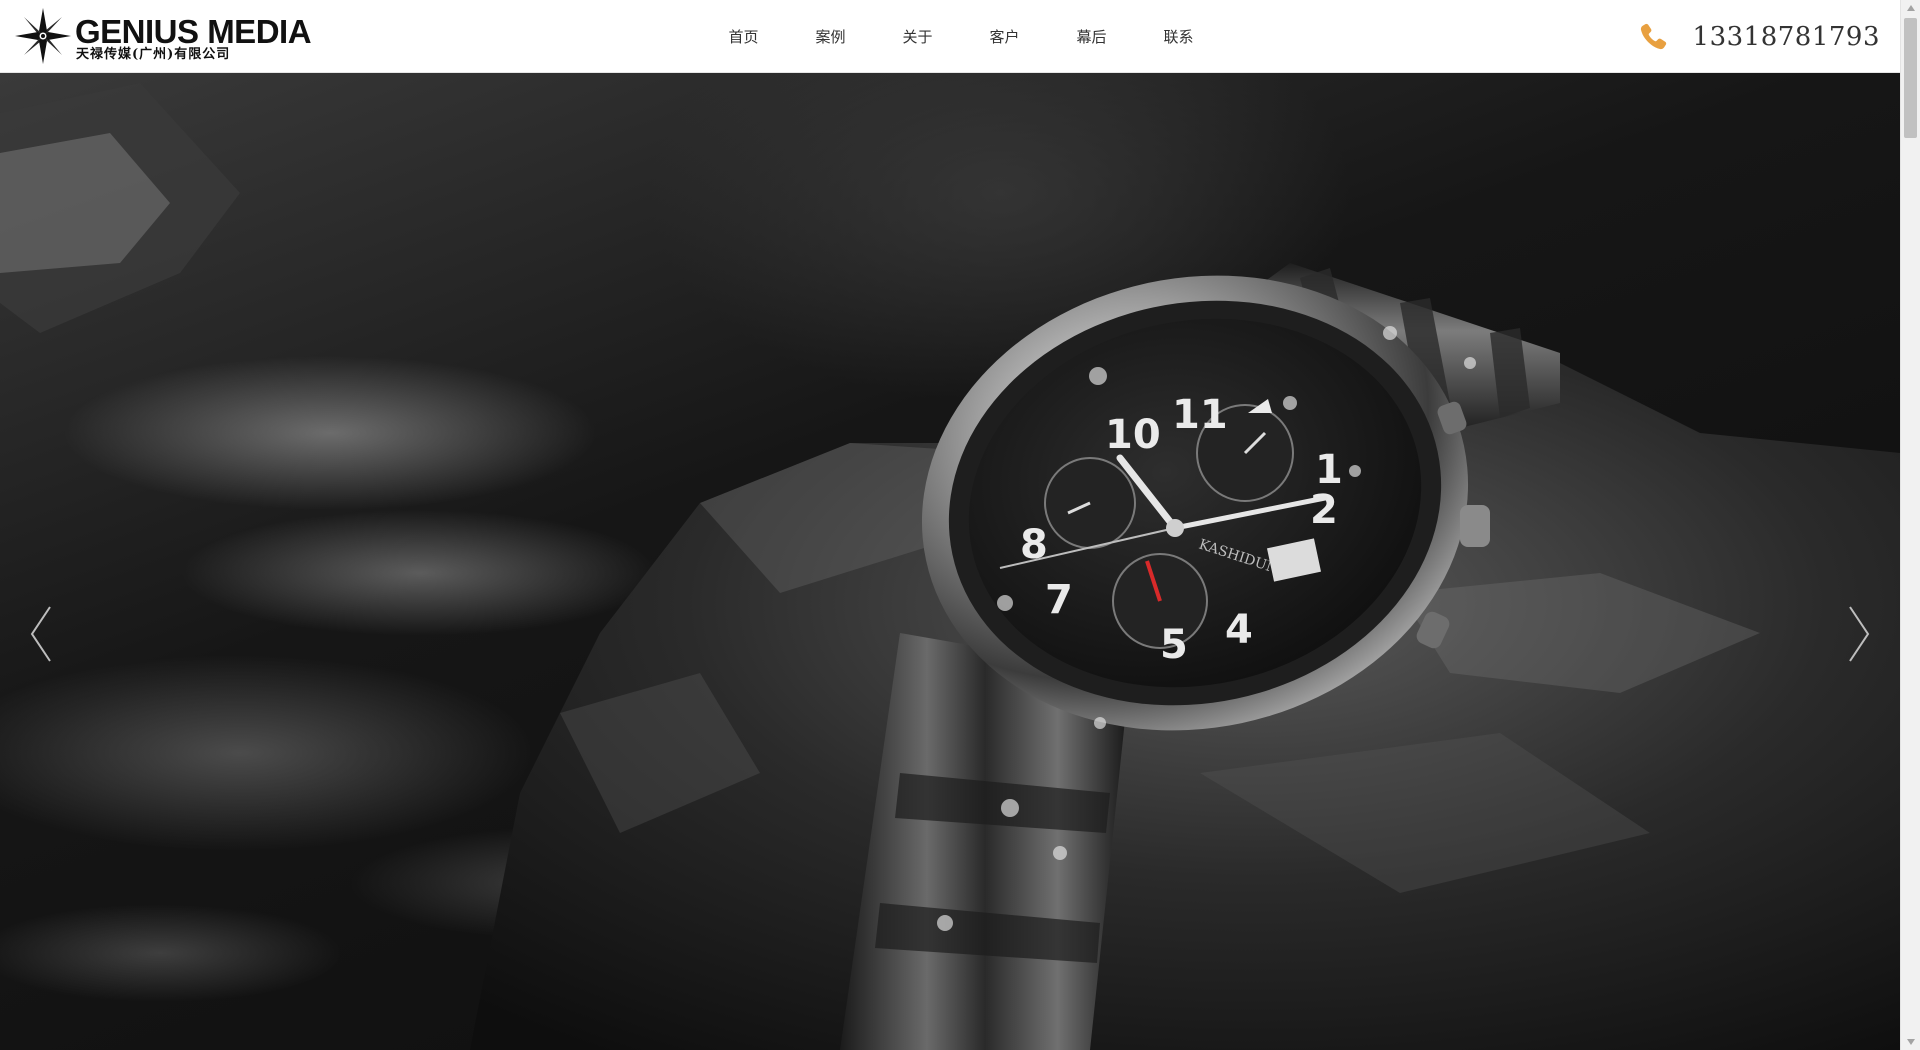 The width and height of the screenshot is (1920, 1050). I want to click on phone-icon, so click(1653, 36).